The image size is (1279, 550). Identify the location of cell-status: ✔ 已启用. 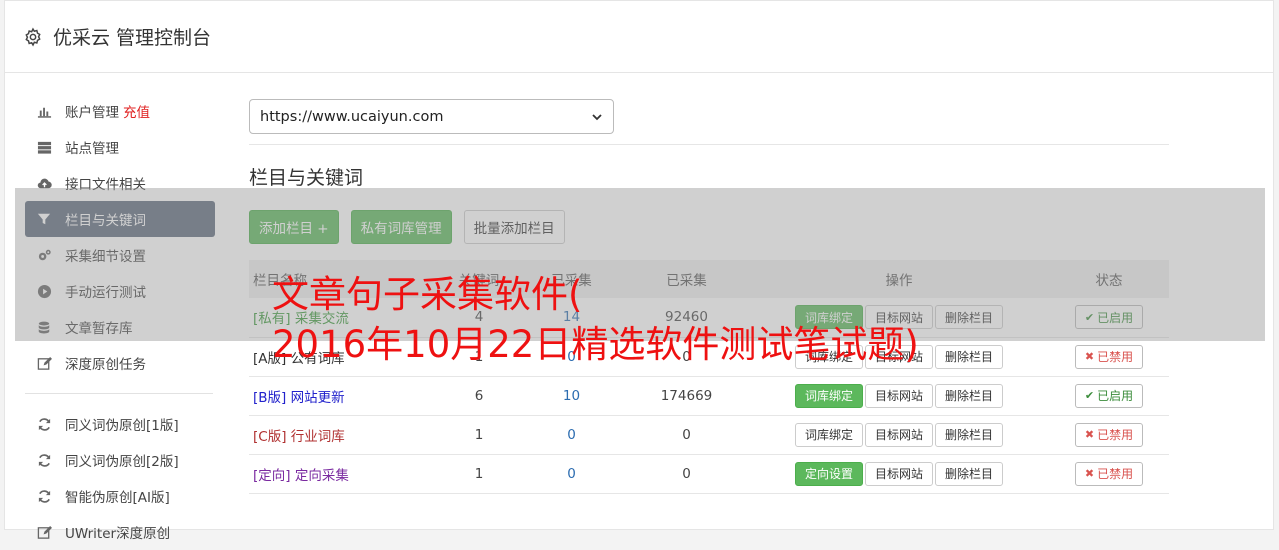
(1109, 395).